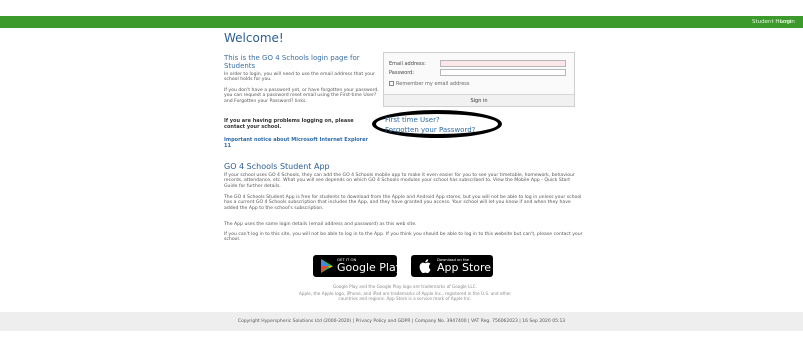 The image size is (803, 352). Describe the element at coordinates (391, 83) in the screenshot. I see `remember-email-checkbox` at that location.